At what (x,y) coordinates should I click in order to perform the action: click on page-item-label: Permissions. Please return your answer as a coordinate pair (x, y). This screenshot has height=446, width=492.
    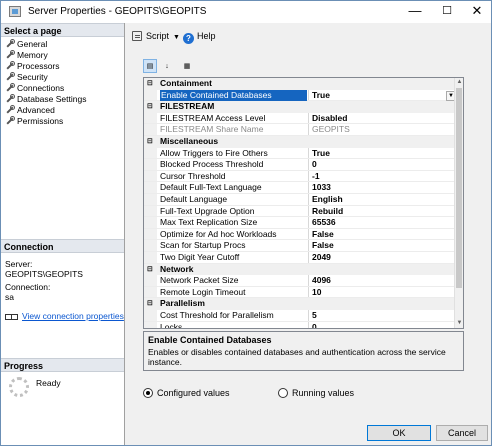
    Looking at the image, I should click on (40, 121).